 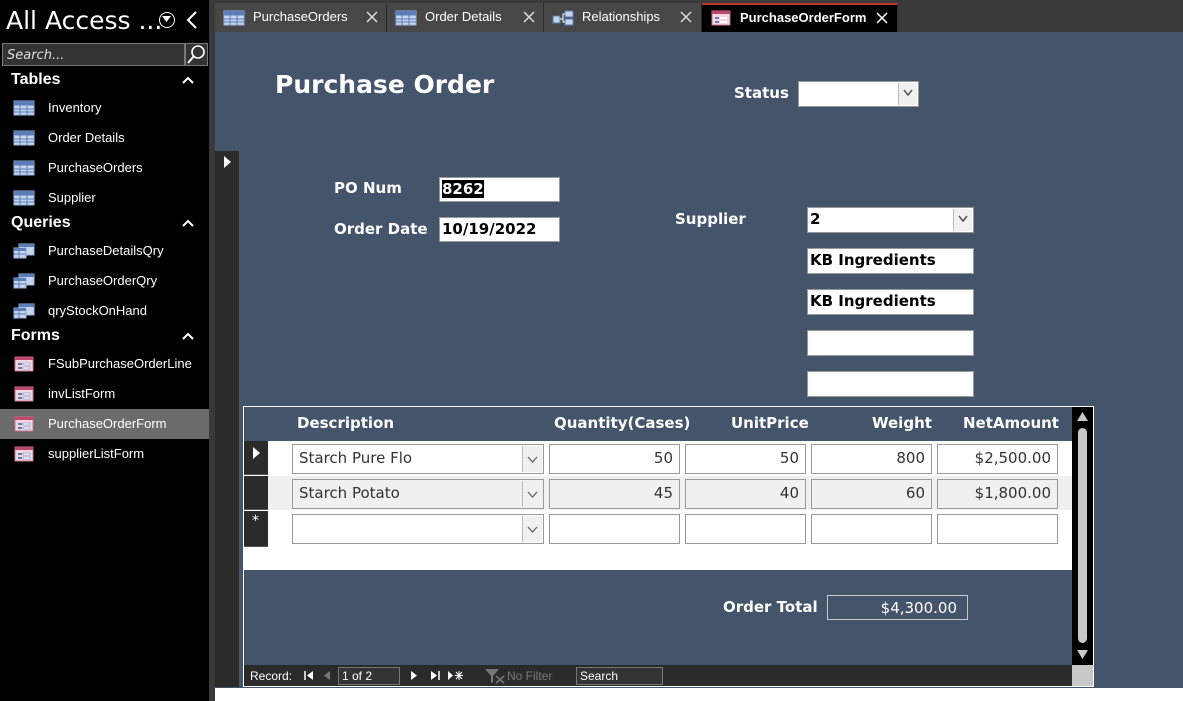 What do you see at coordinates (414, 675) in the screenshot?
I see `next-record-icon` at bounding box center [414, 675].